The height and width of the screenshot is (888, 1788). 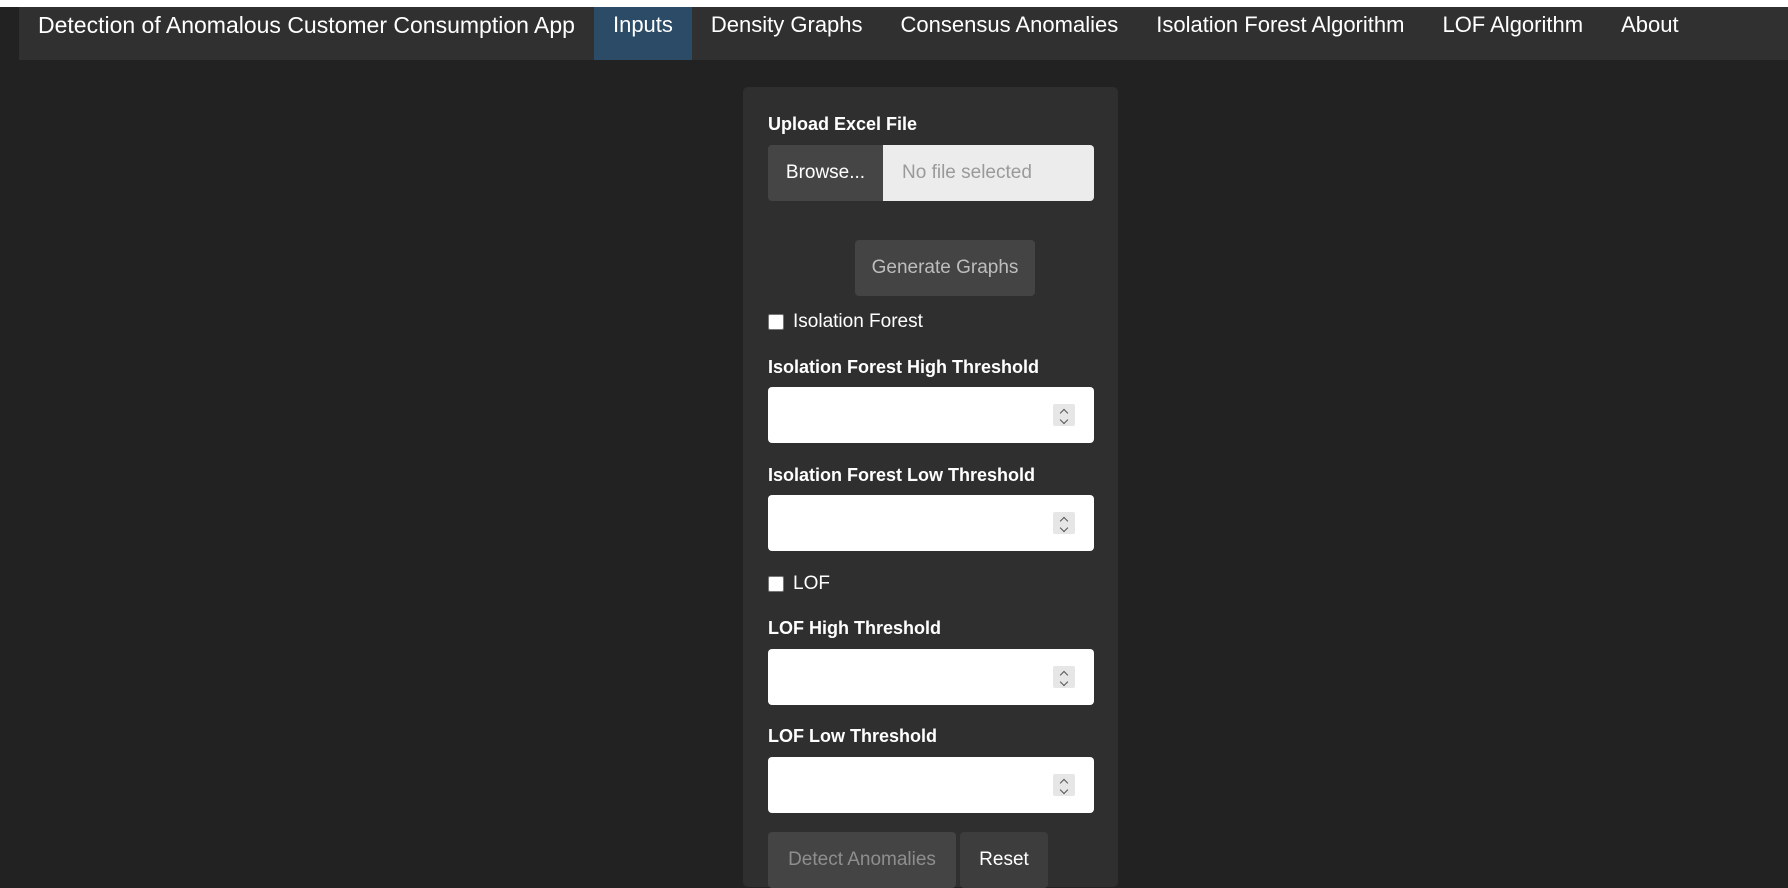 I want to click on reset-button: Reset, so click(x=1004, y=860).